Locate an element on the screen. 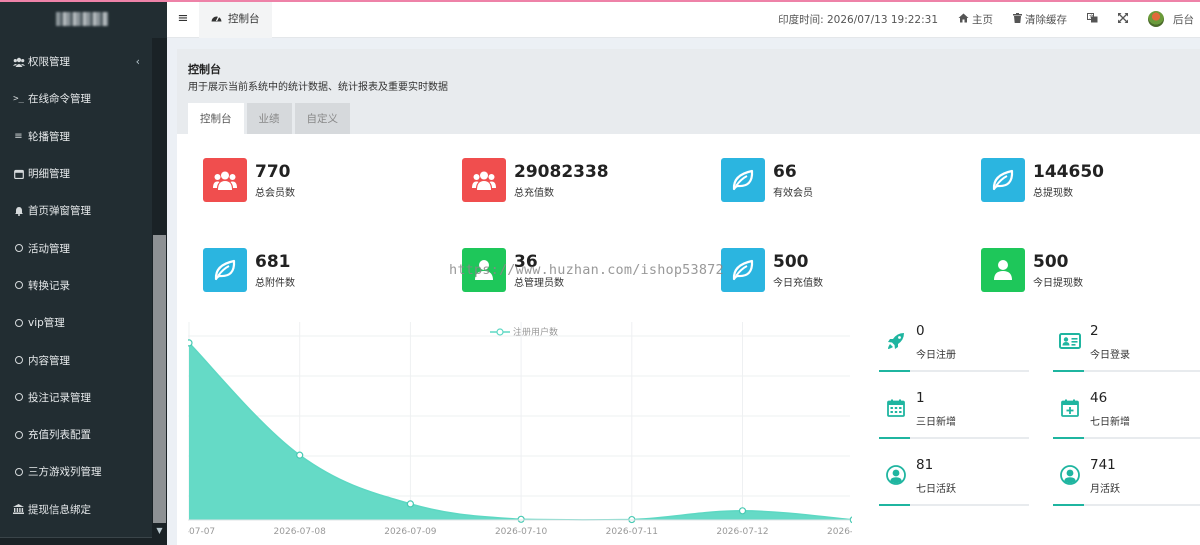 This screenshot has height=545, width=1200. mini-stat-value: 2 is located at coordinates (1094, 331).